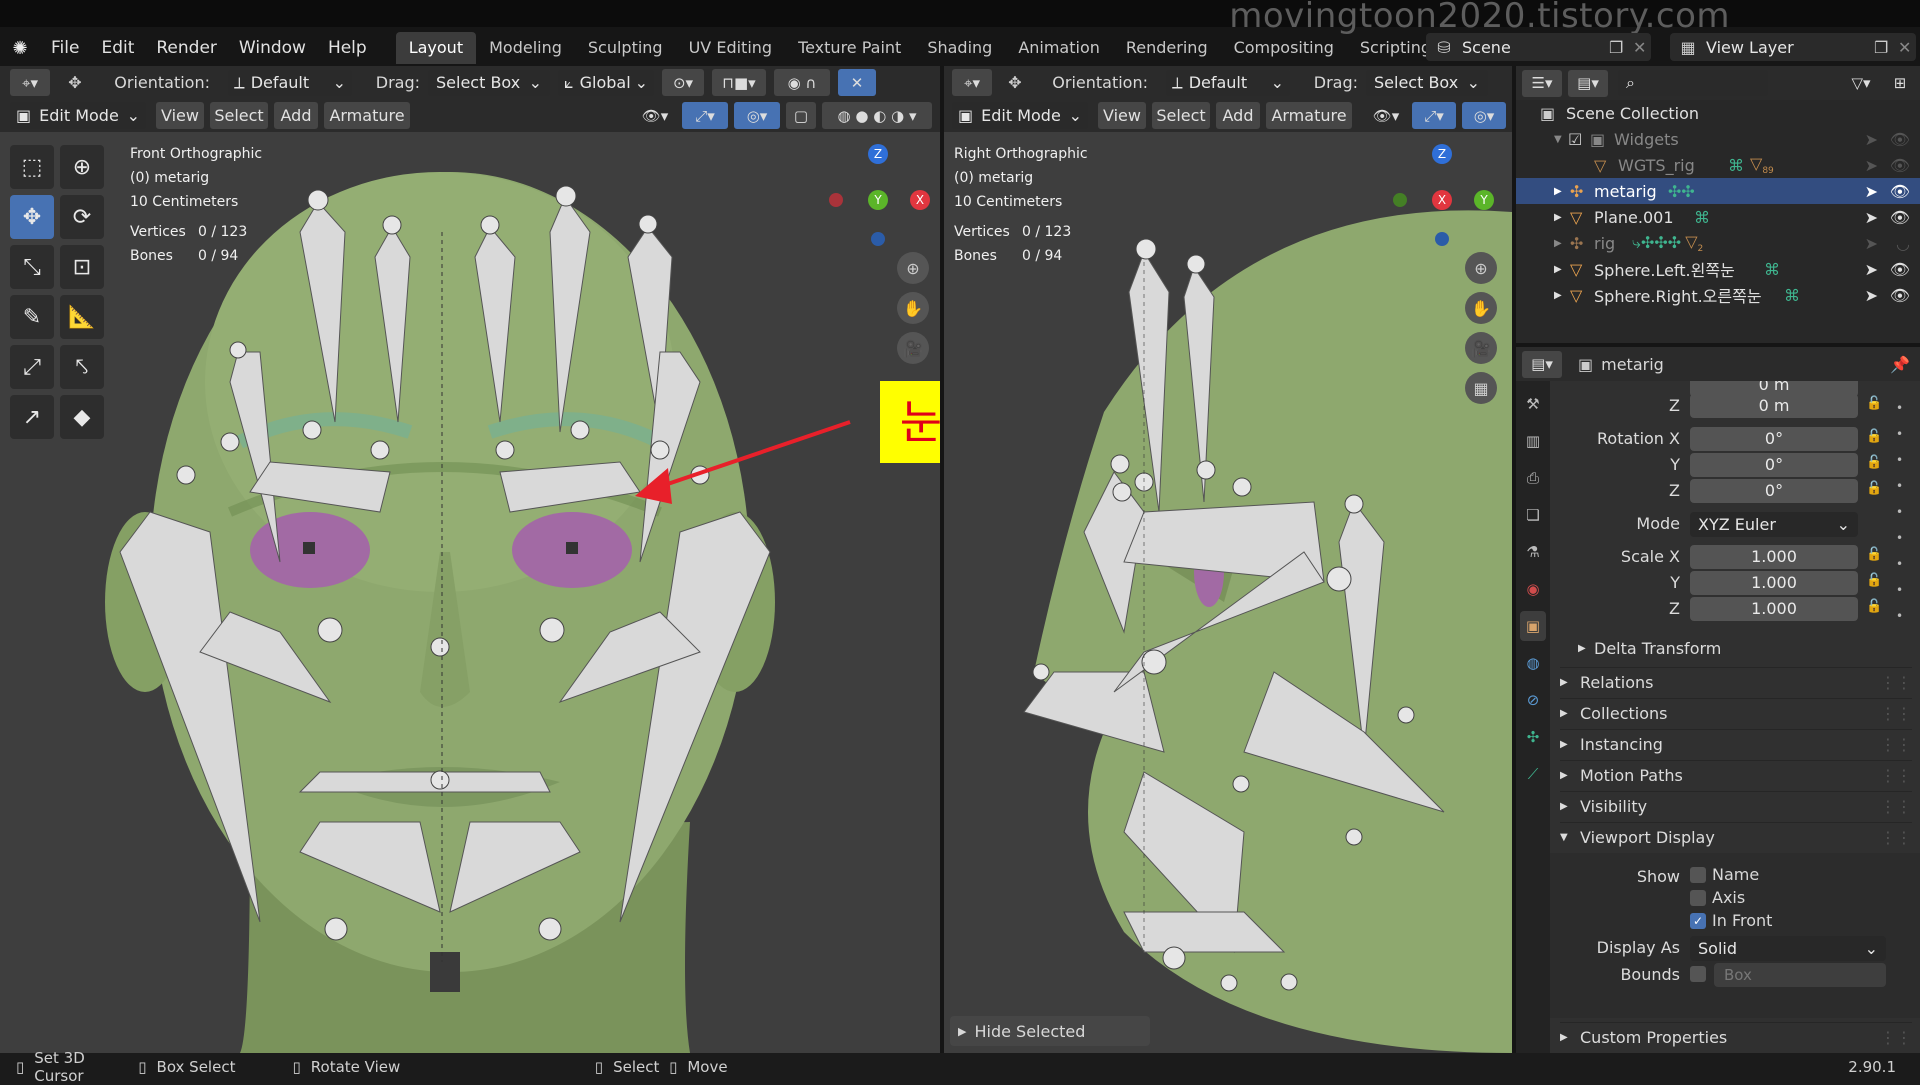  I want to click on outliner-item-plane: ▶ ▽ Plane.001 ⌘ ➤ 👁, so click(1718, 217).